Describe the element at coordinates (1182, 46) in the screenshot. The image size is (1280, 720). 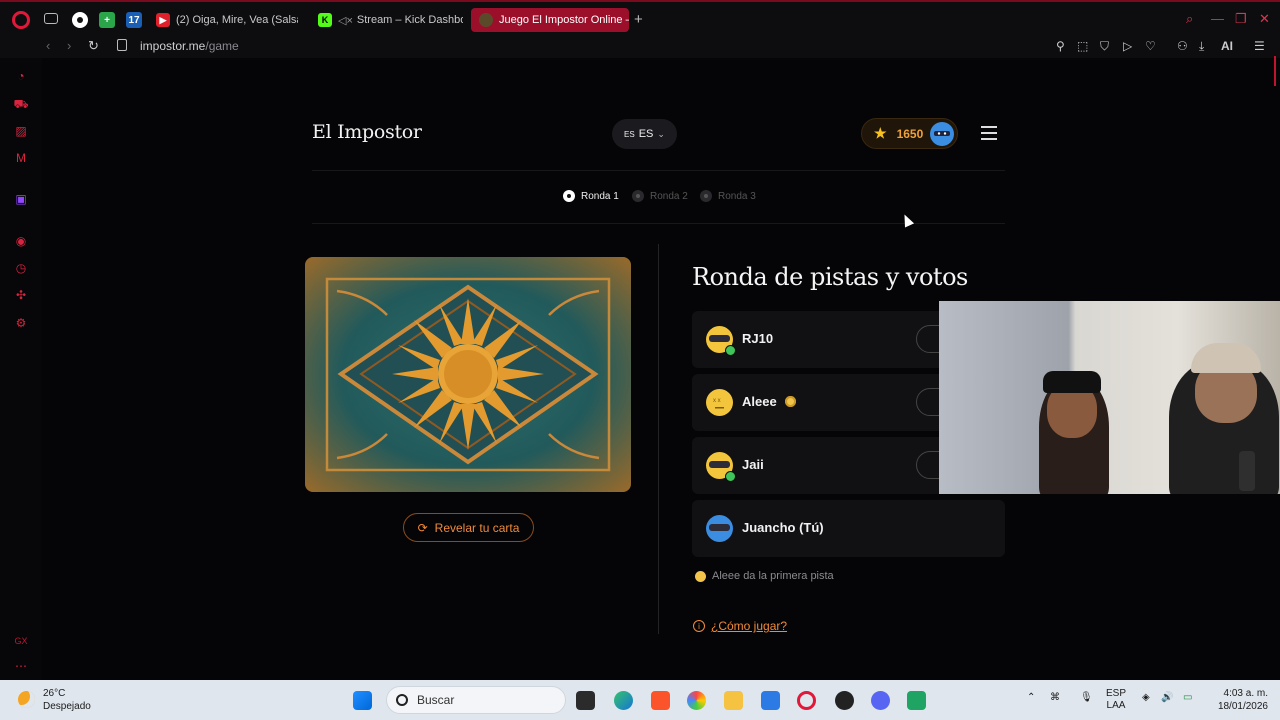
I see `profile-icon: ⚇` at that location.